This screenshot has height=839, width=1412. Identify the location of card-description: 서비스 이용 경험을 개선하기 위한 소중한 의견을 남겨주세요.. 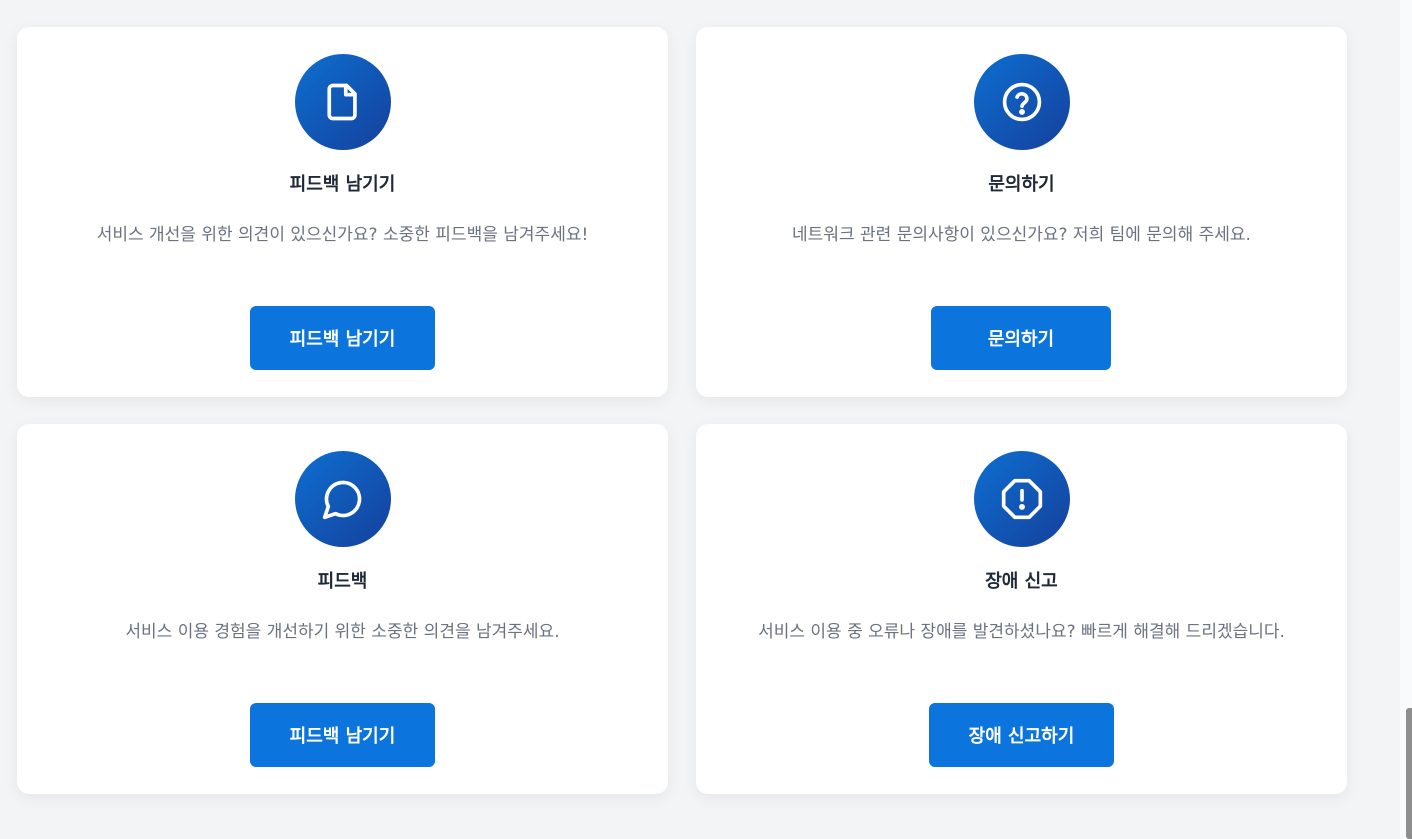
(342, 632).